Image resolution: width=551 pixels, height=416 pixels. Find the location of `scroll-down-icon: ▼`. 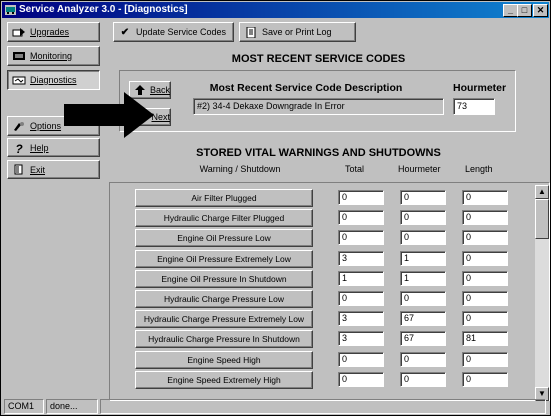

scroll-down-icon: ▼ is located at coordinates (542, 393).